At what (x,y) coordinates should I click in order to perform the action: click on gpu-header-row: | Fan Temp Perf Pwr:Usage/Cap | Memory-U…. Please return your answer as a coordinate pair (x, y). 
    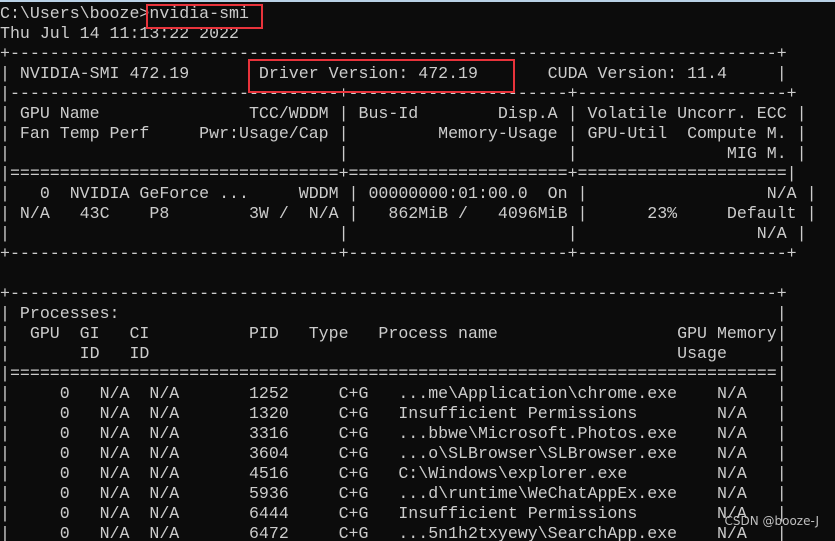
    Looking at the image, I should click on (403, 133).